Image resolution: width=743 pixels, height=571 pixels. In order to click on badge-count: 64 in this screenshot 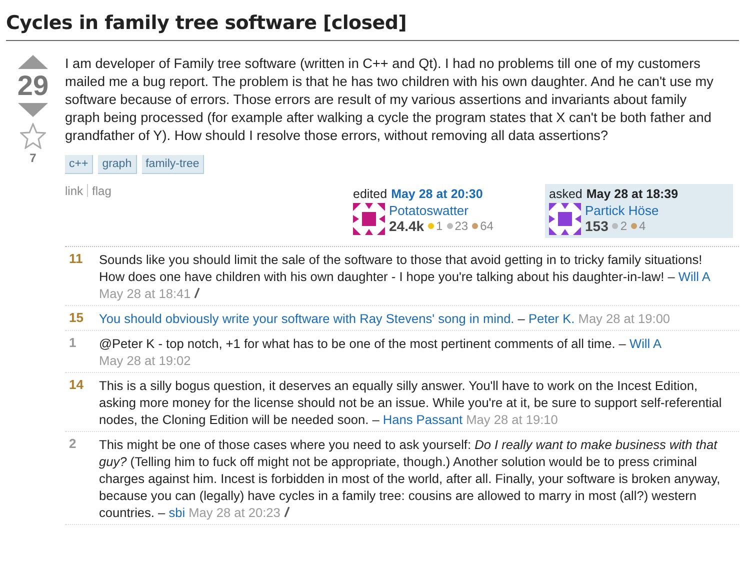, I will do `click(483, 226)`.